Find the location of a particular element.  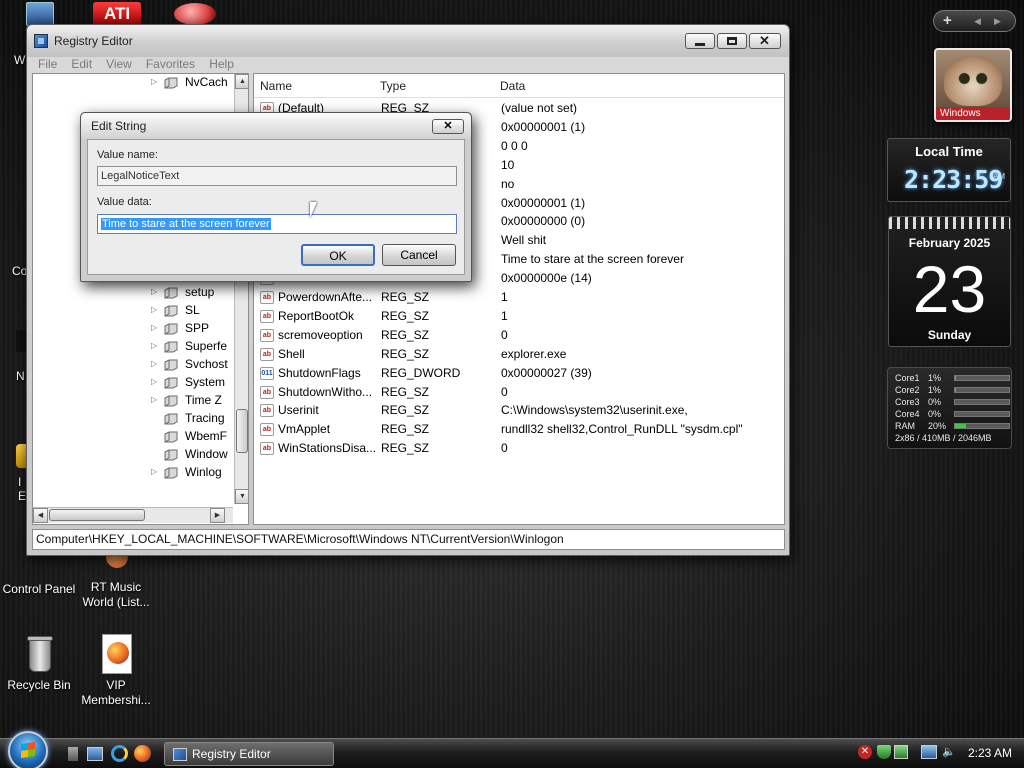

tree-item-label: Superfe is located at coordinates (206, 346).